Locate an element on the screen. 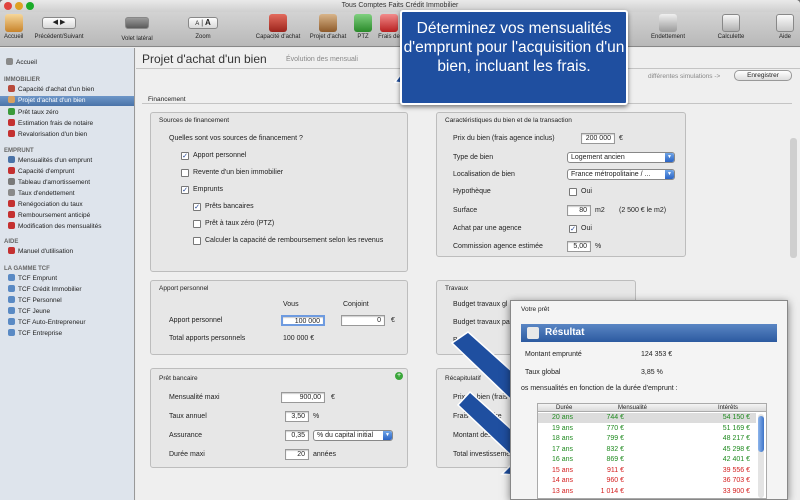 Image resolution: width=800 pixels, height=500 pixels. table-row: 19 ans 770 € 51 169 € is located at coordinates (647, 429).